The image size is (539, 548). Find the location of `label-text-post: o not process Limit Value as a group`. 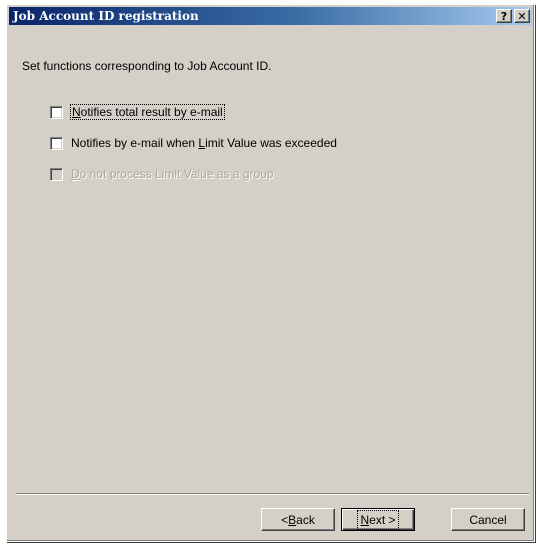

label-text-post: o not process Limit Value as a group is located at coordinates (176, 174).